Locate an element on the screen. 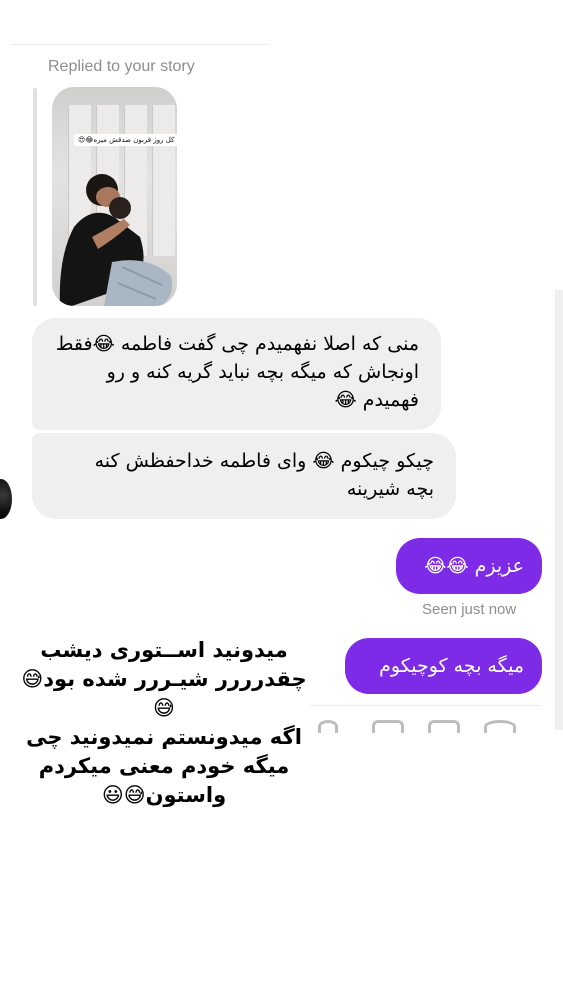 The width and height of the screenshot is (563, 1000). story-caption: کل روز قربون صدقش میره😂😍 is located at coordinates (125, 140).